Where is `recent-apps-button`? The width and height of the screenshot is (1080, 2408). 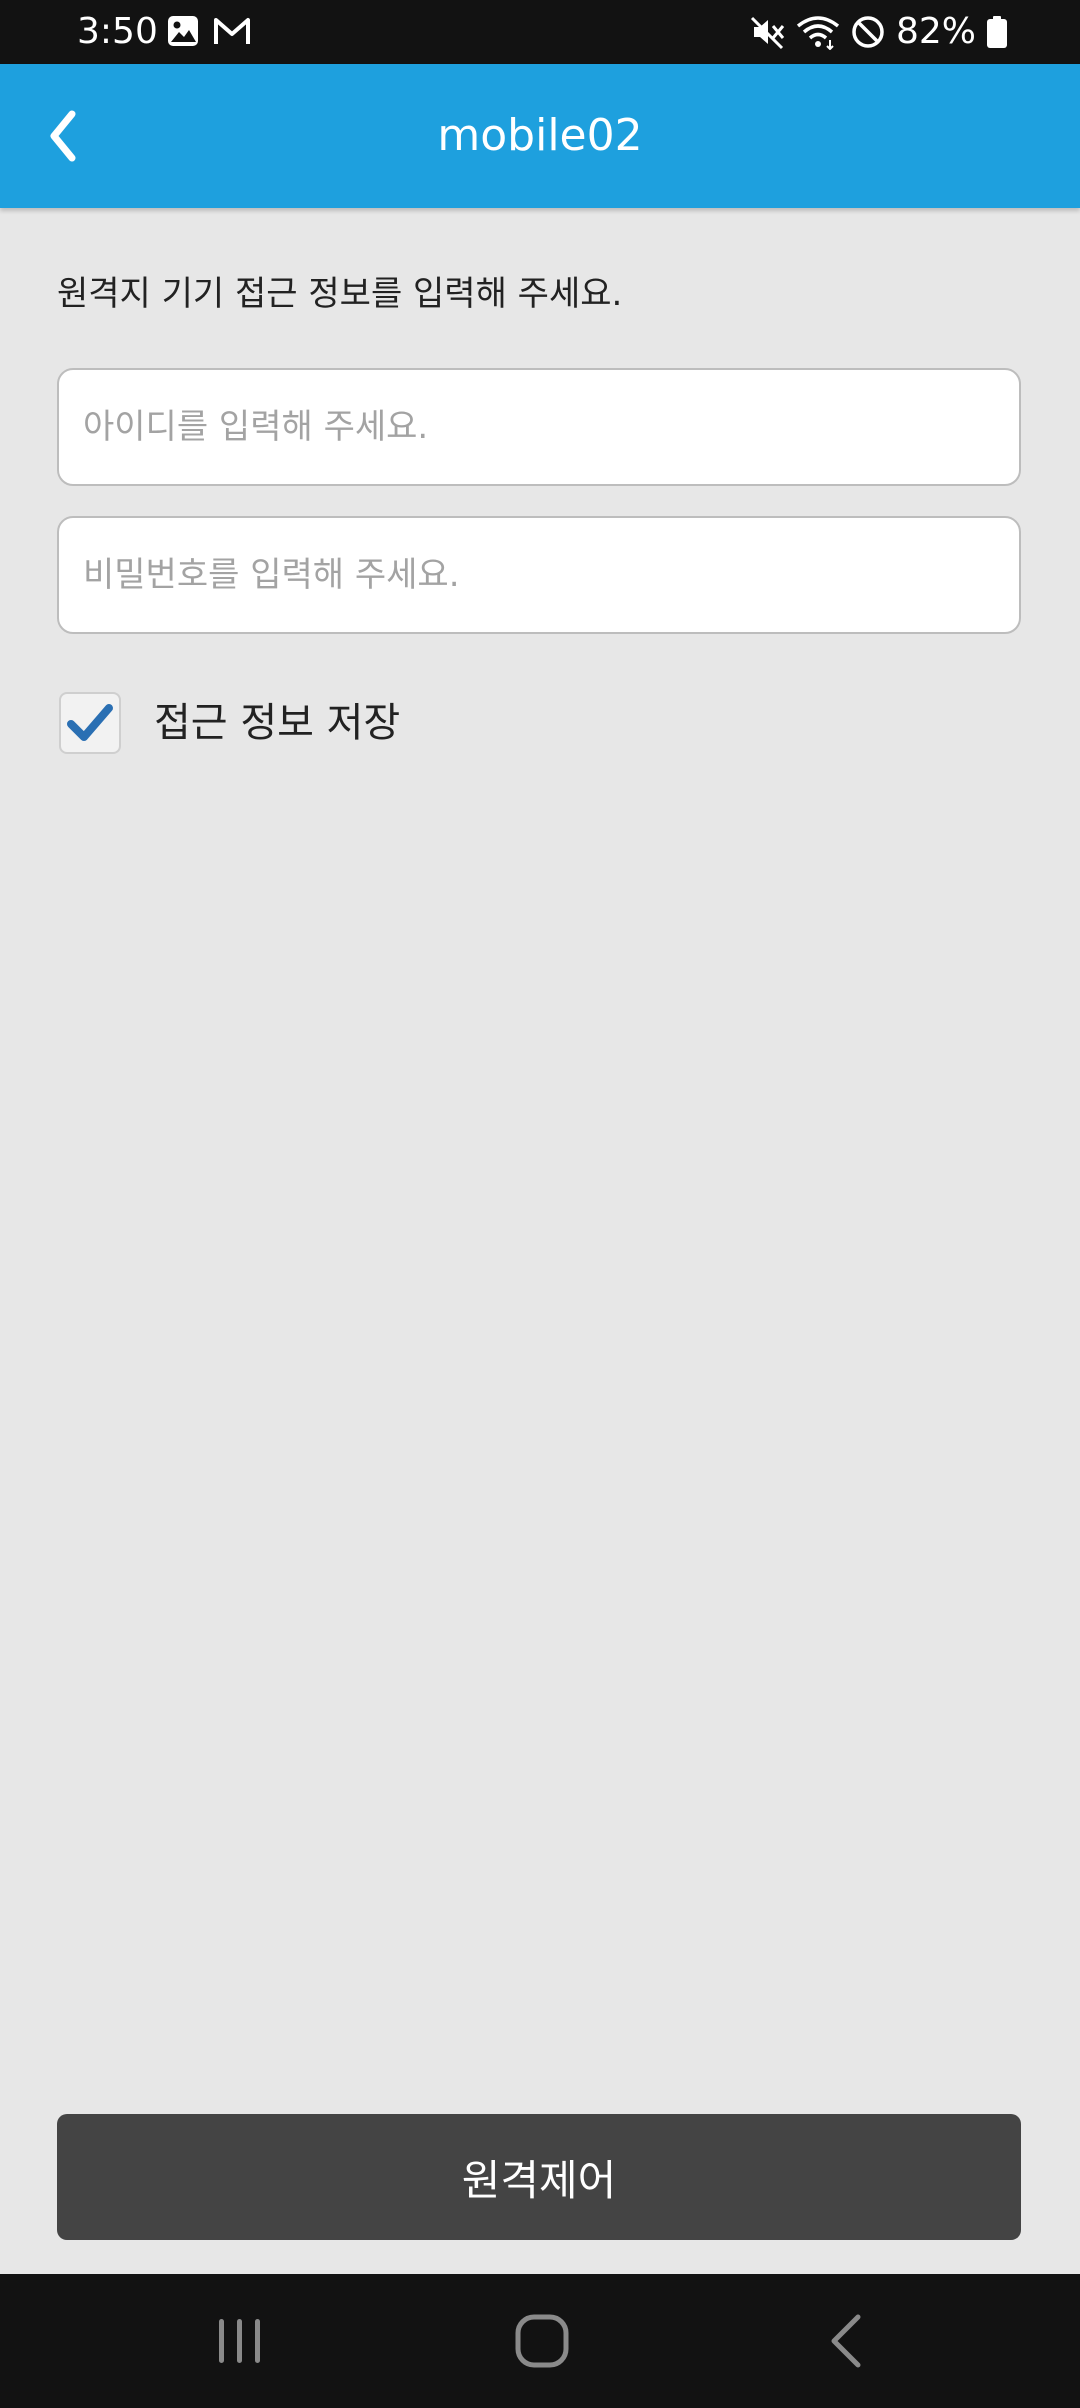 recent-apps-button is located at coordinates (240, 2341).